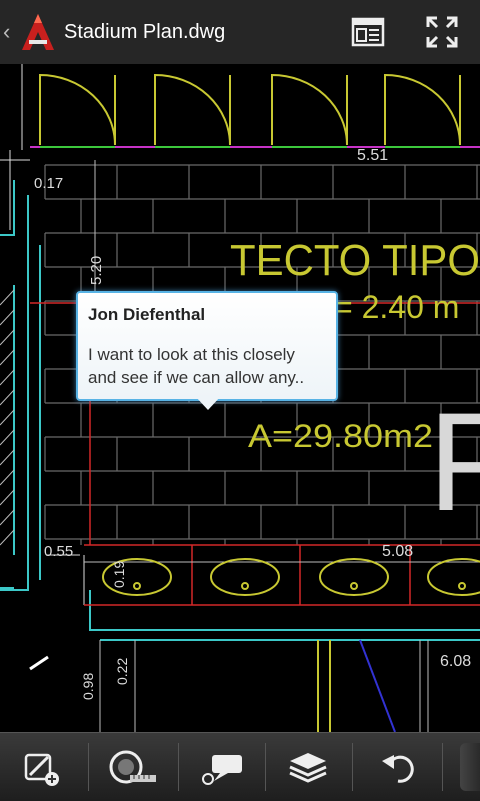  What do you see at coordinates (240, 32) in the screenshot?
I see `top-action-bar: ‹ Stadium Plan.dwg` at bounding box center [240, 32].